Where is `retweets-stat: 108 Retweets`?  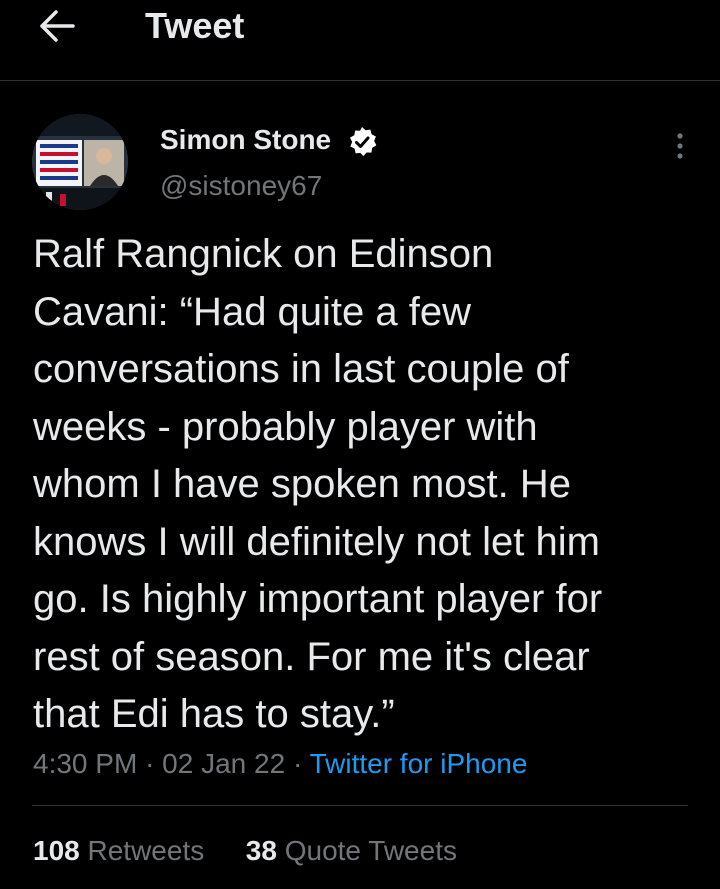
retweets-stat: 108 Retweets is located at coordinates (118, 850).